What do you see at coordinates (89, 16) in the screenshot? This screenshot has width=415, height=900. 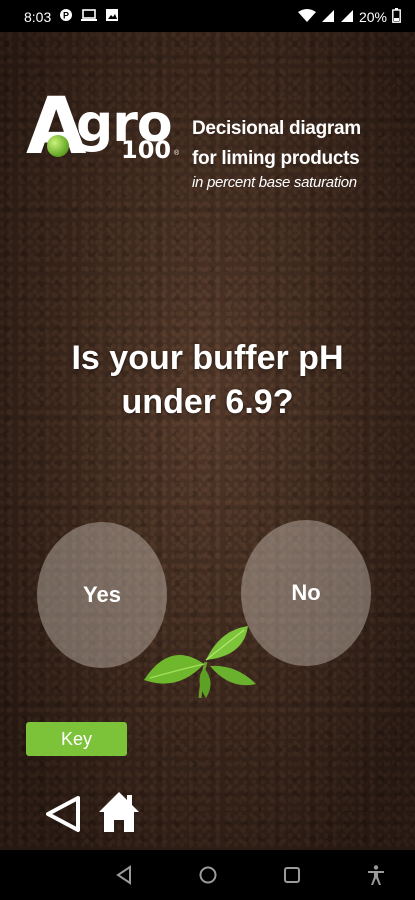 I see `laptop-icon` at bounding box center [89, 16].